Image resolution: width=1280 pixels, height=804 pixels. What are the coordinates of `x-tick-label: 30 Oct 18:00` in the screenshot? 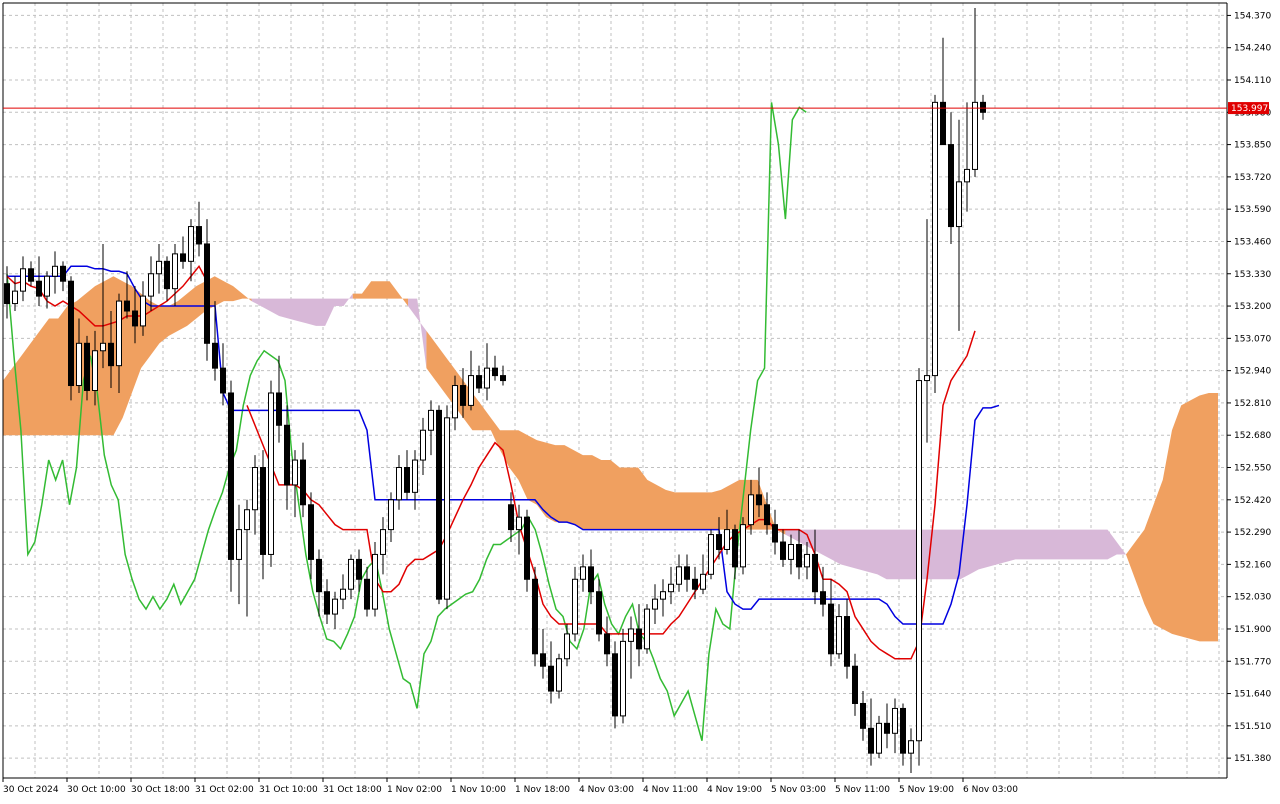 It's located at (160, 790).